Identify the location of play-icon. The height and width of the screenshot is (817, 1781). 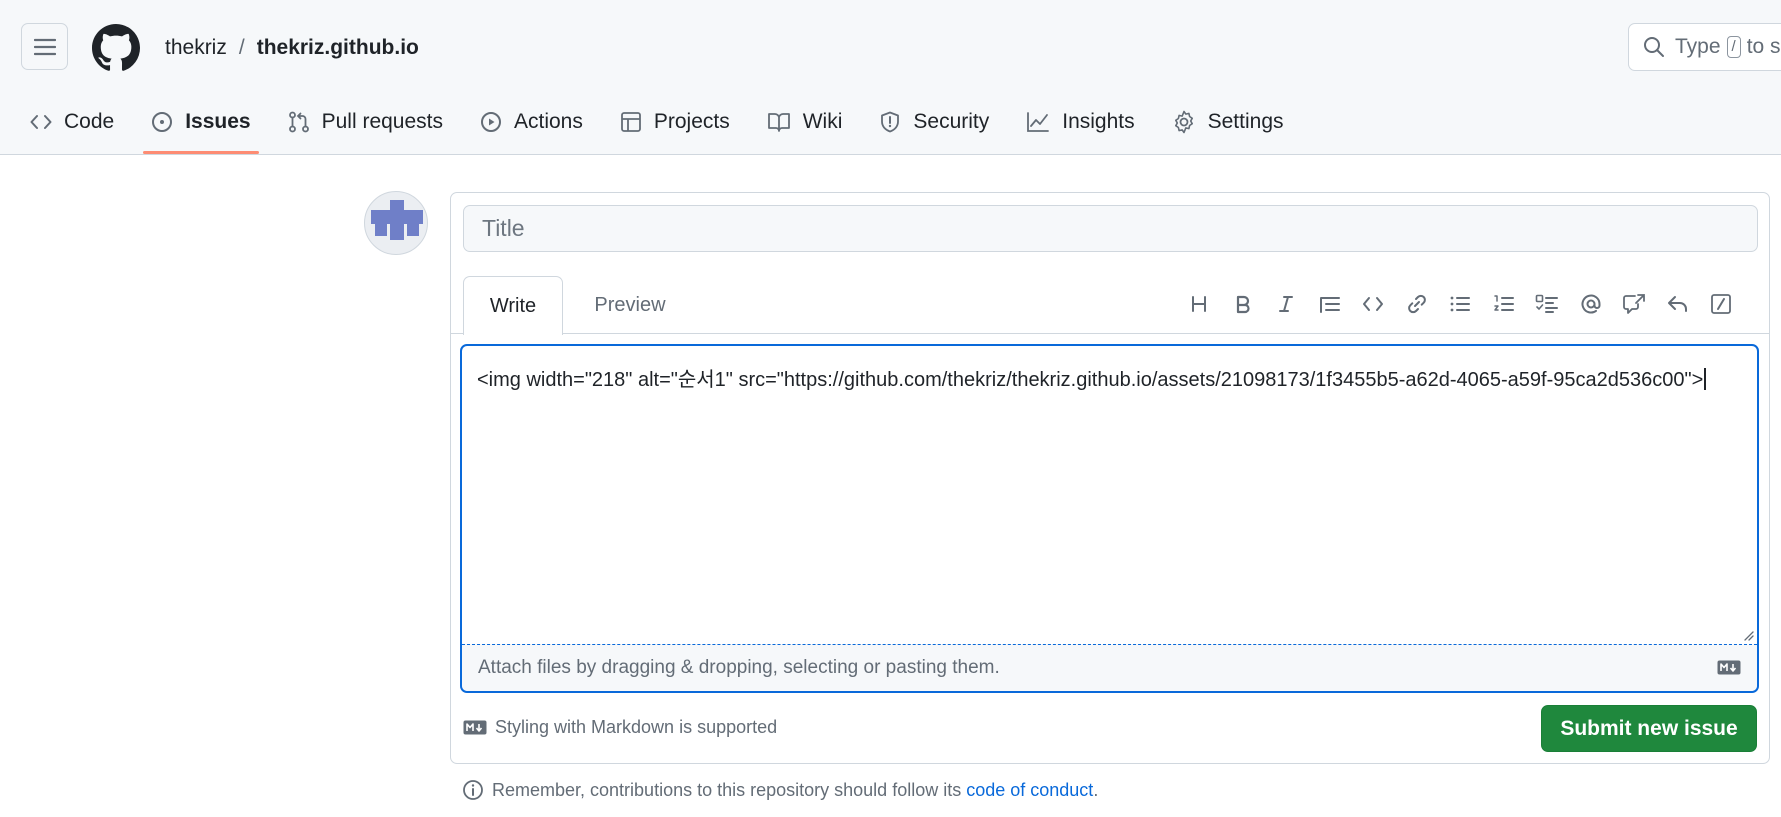
(491, 122).